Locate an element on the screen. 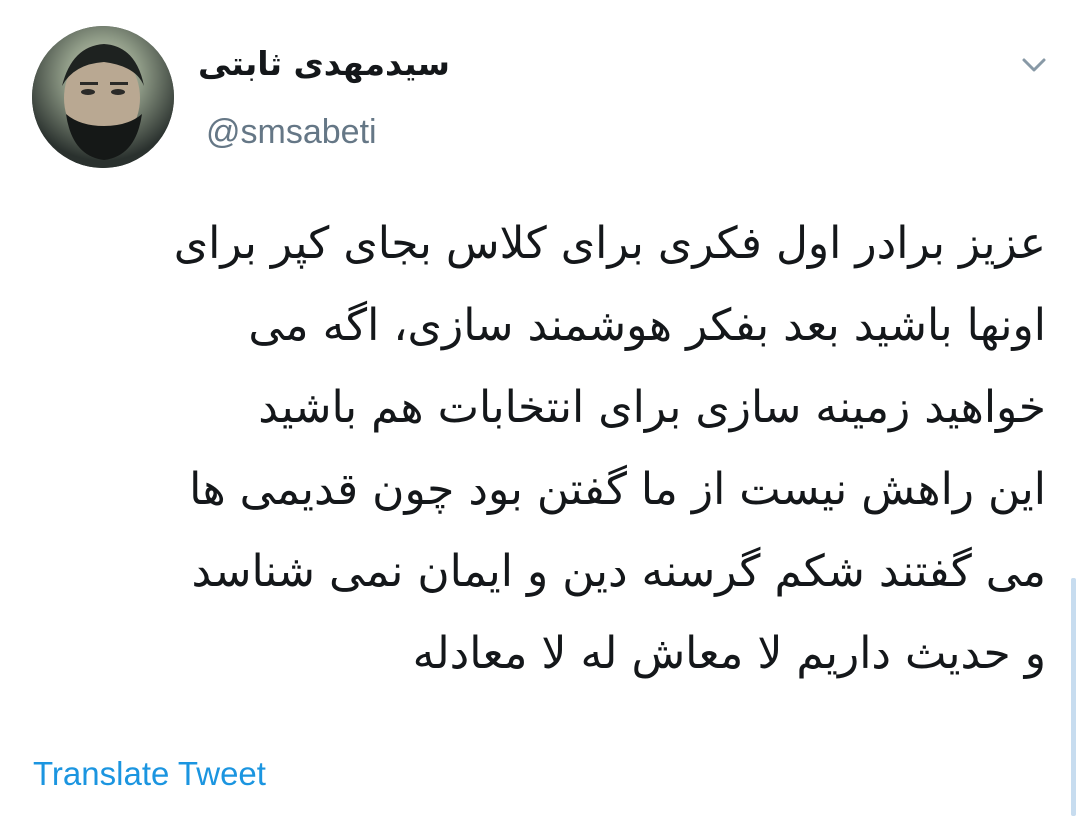 This screenshot has width=1077, height=816. translate-tweet-link: Translate Tweet is located at coordinates (149, 774).